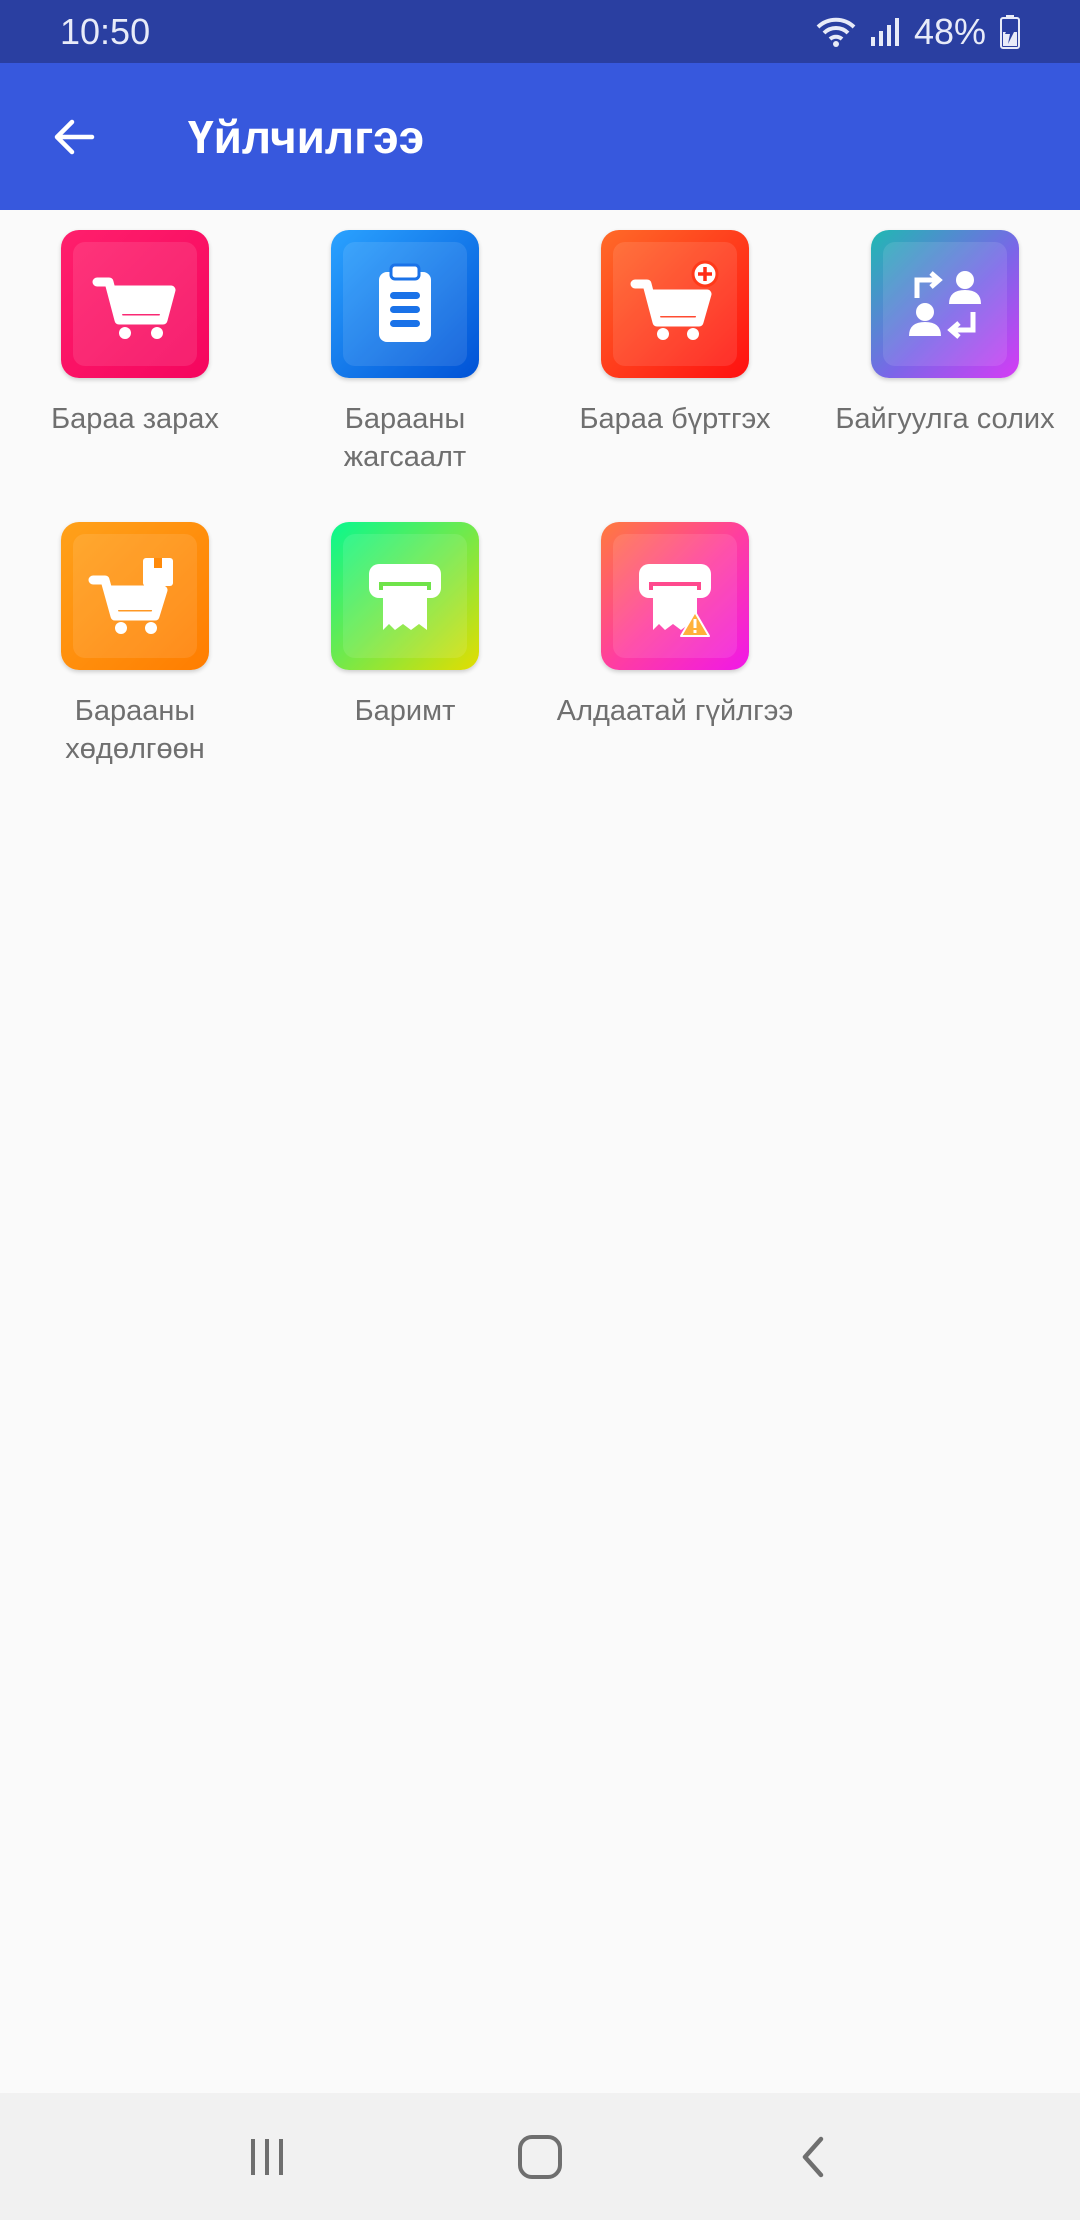  I want to click on tile-change-organization: Байгуулга солих, so click(945, 356).